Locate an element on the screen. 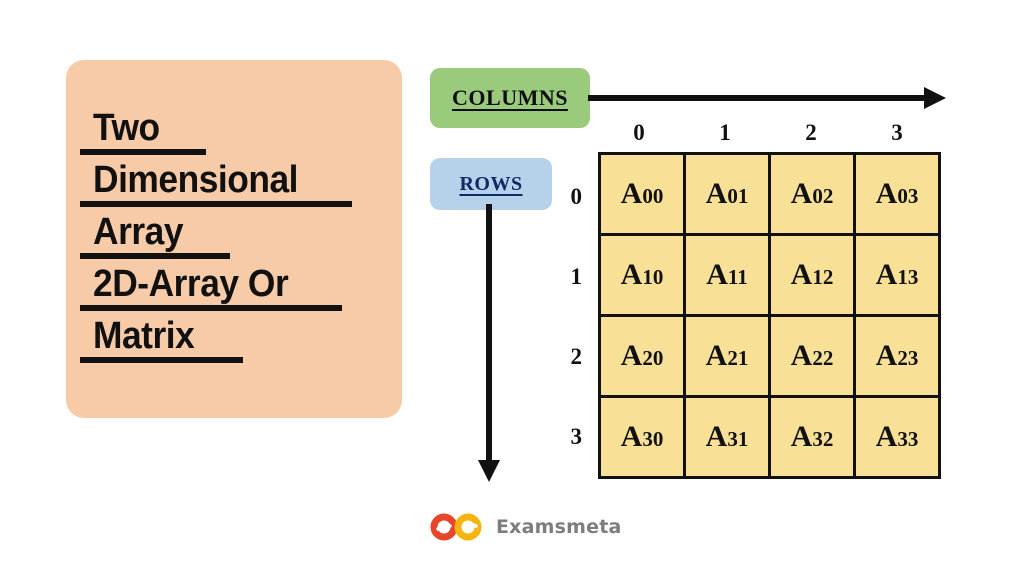 Image resolution: width=1024 pixels, height=576 pixels. matrix-cell: A23 is located at coordinates (897, 356).